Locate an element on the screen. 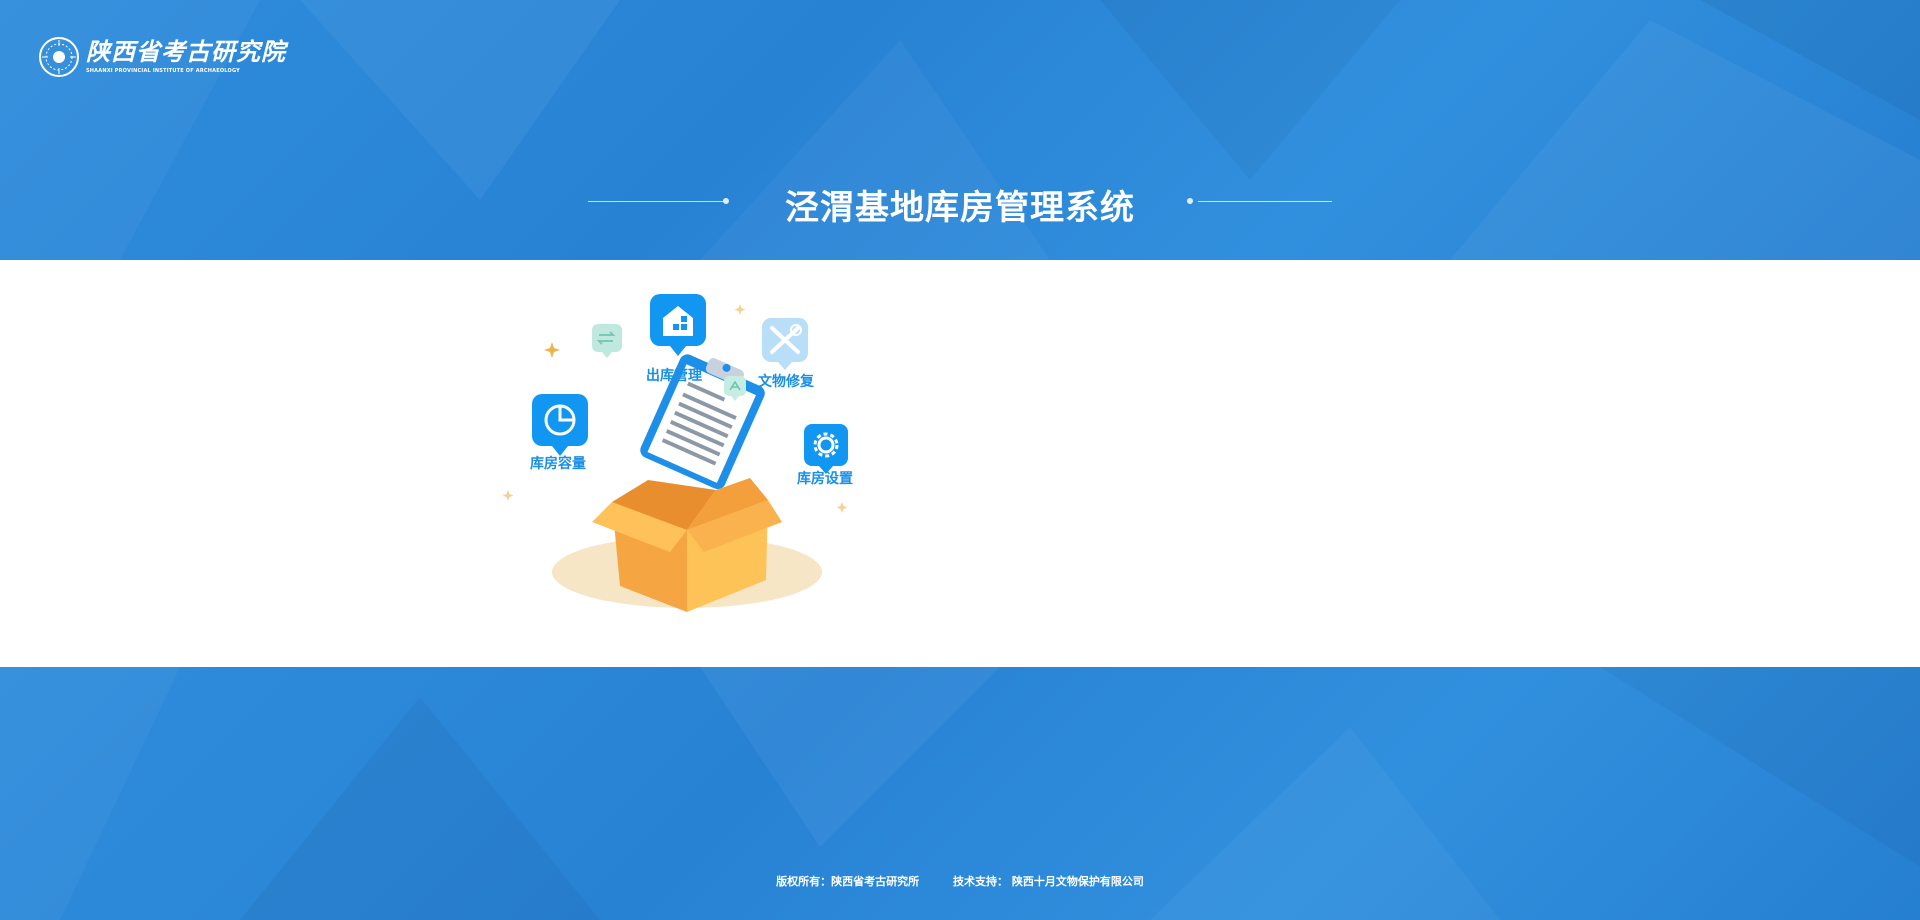  warehouse-illustration: 出库管理 文物修复 库房容量 库房设置 is located at coordinates (680, 465).